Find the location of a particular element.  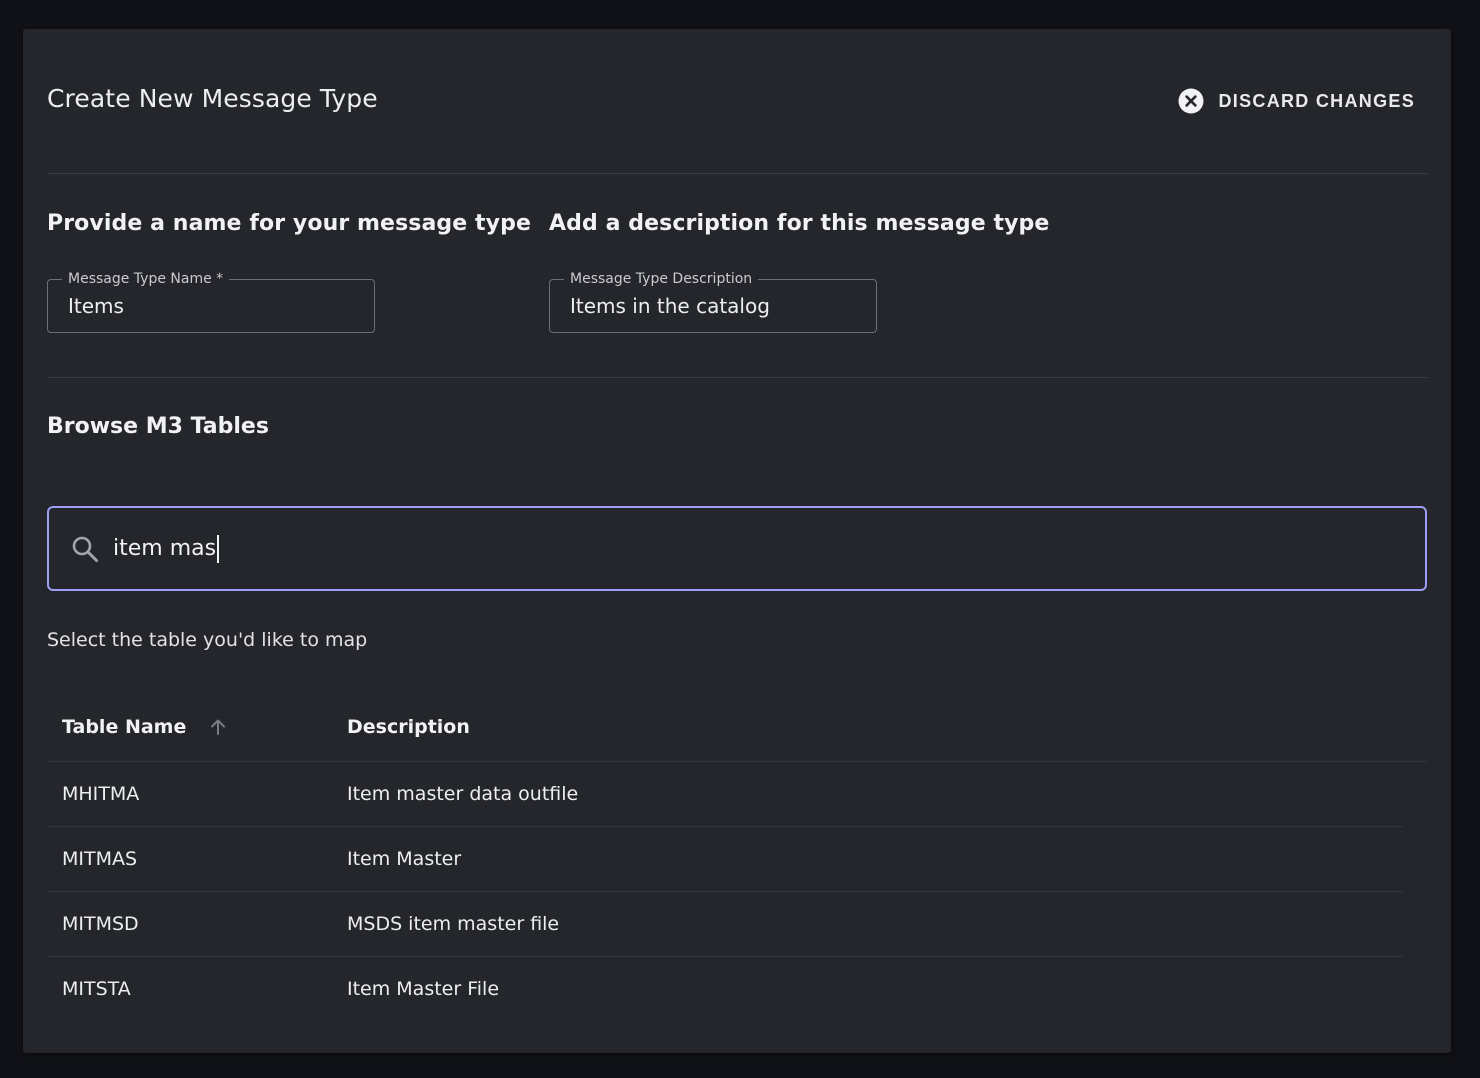

arrow-up-icon is located at coordinates (218, 727).